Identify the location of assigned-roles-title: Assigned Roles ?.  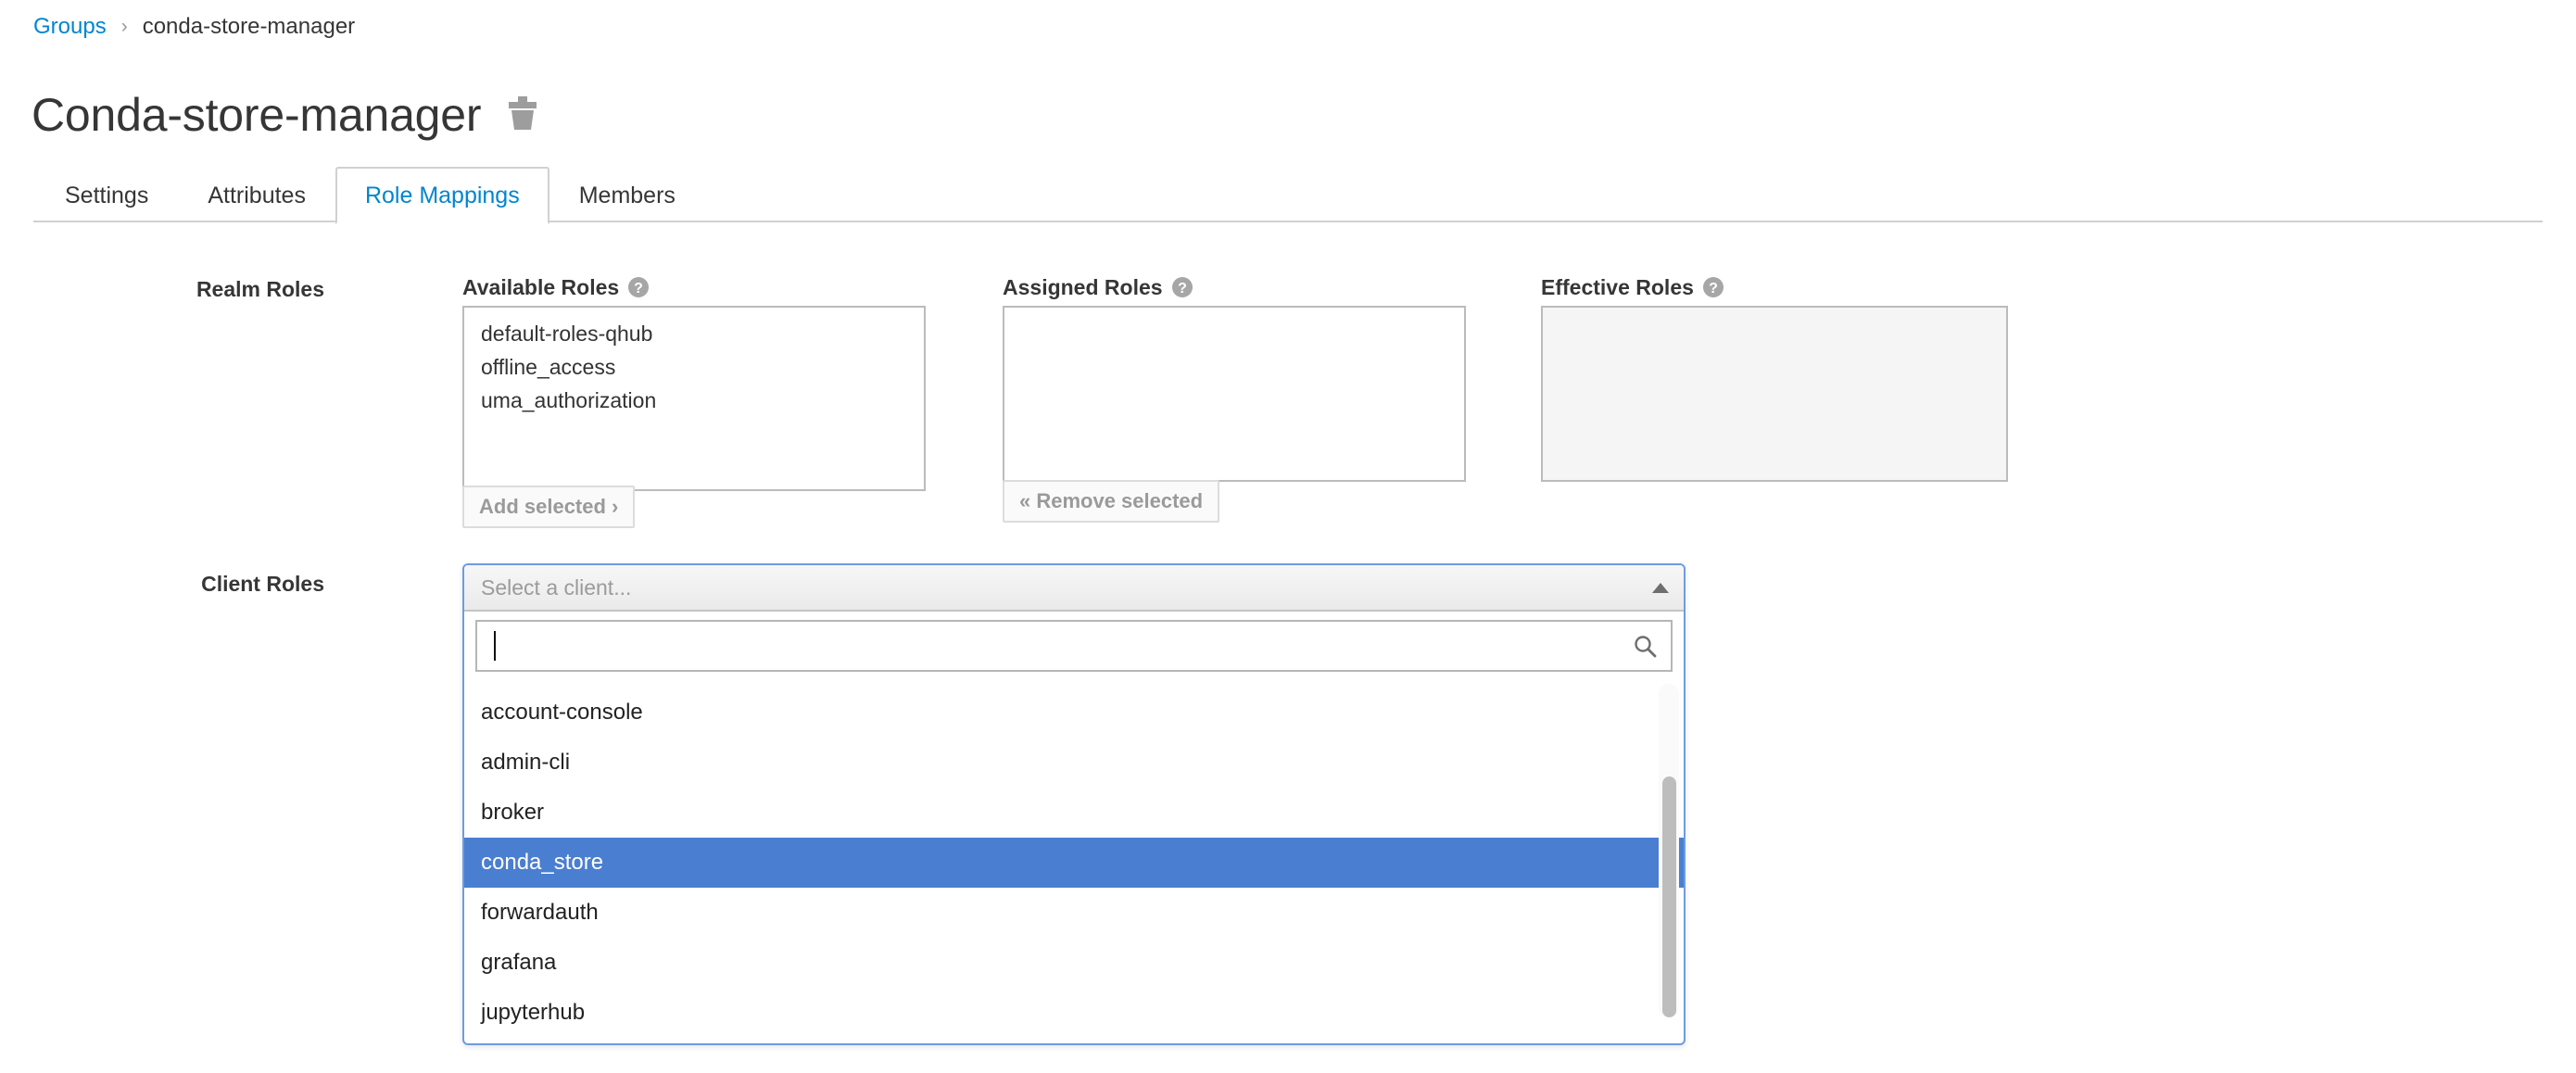
(1098, 287).